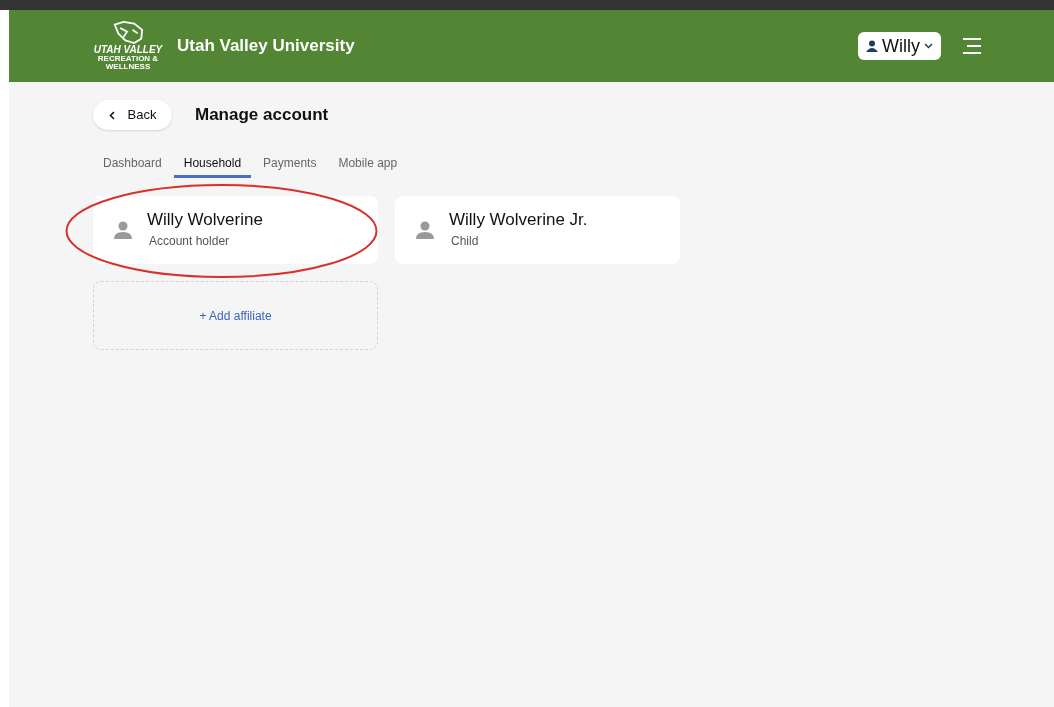 The image size is (1054, 707). What do you see at coordinates (368, 164) in the screenshot?
I see `tab: Mobile app` at bounding box center [368, 164].